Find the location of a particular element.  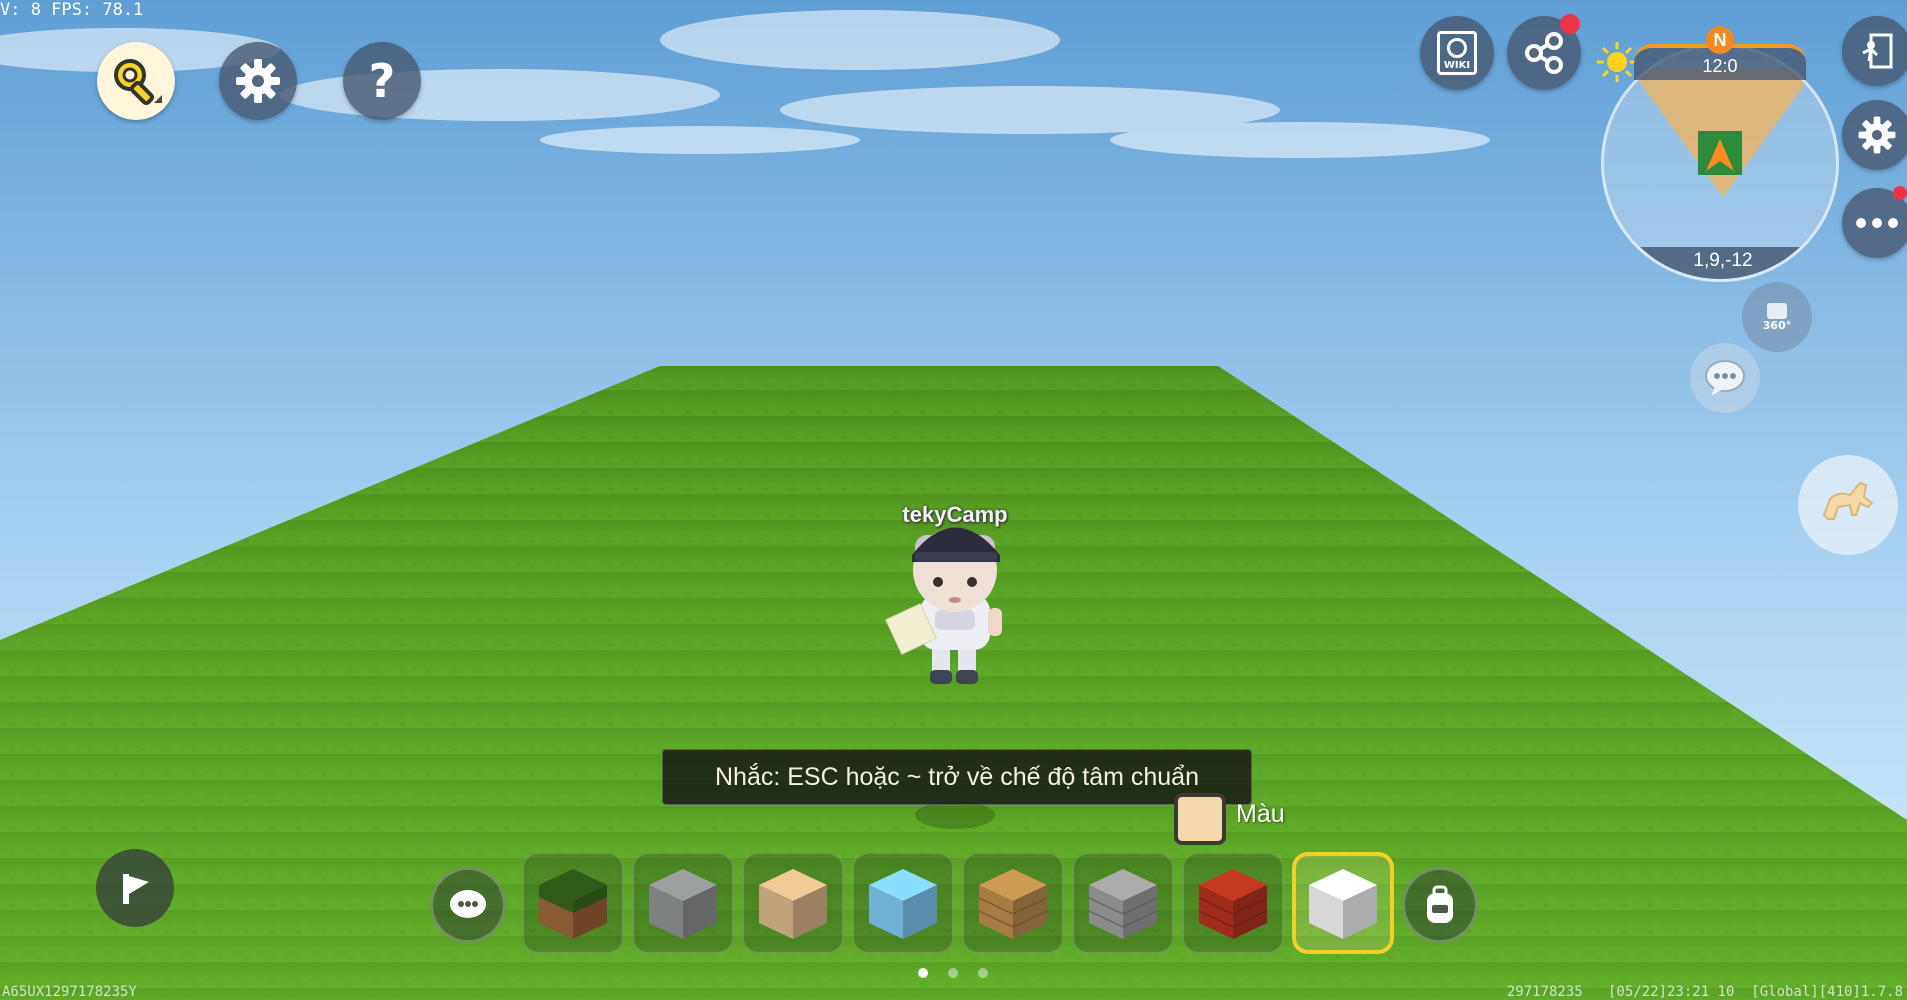

sand-block-icon is located at coordinates (793, 904).